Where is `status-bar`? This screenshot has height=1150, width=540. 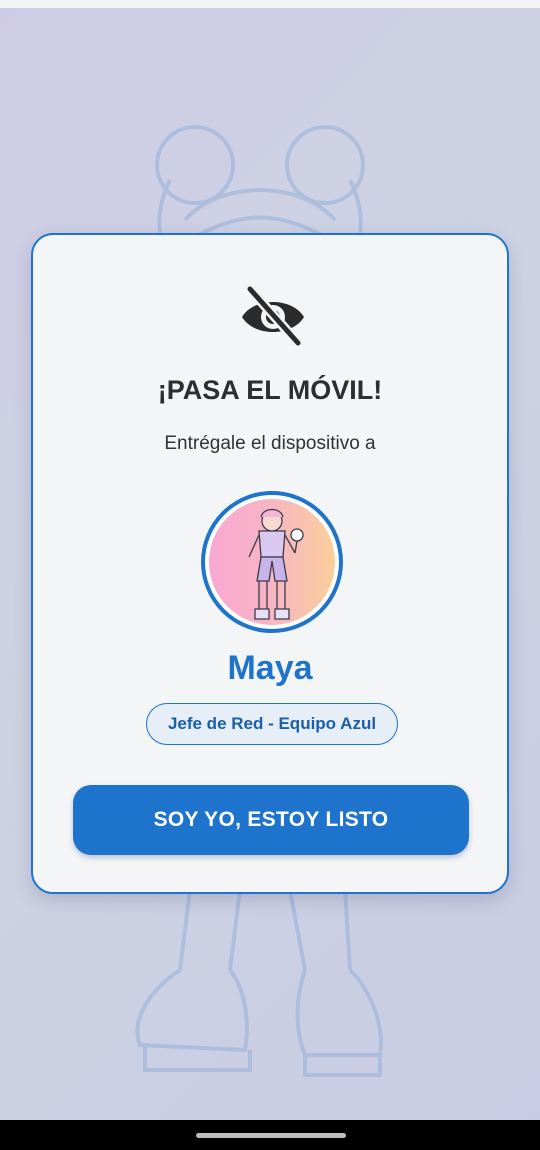 status-bar is located at coordinates (270, 4).